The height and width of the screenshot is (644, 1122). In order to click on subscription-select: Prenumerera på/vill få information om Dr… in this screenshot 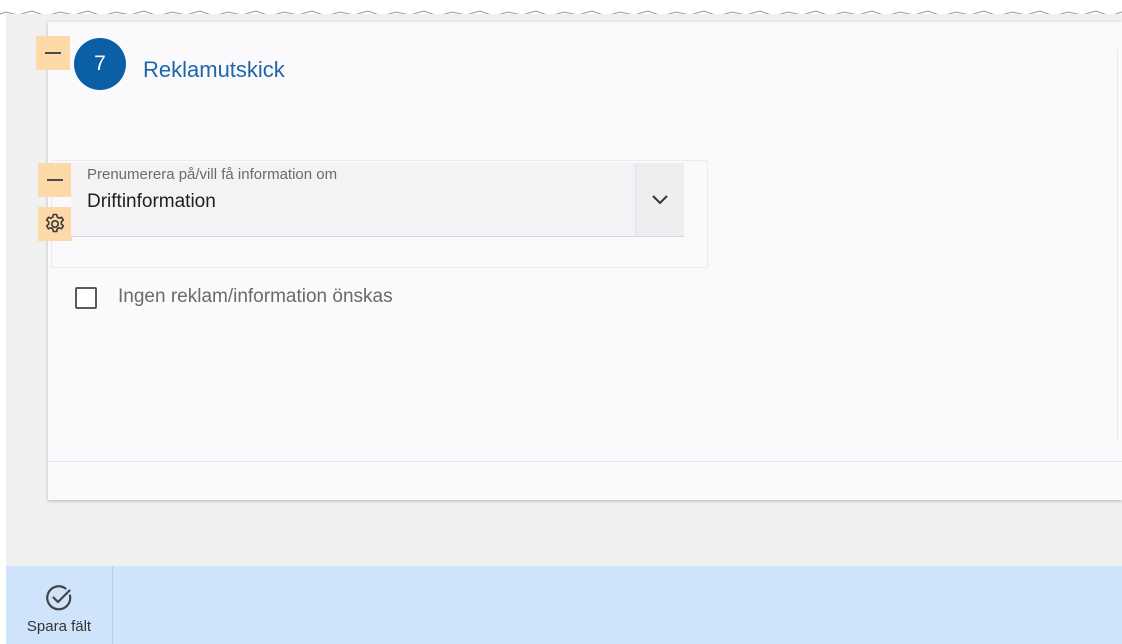, I will do `click(377, 200)`.